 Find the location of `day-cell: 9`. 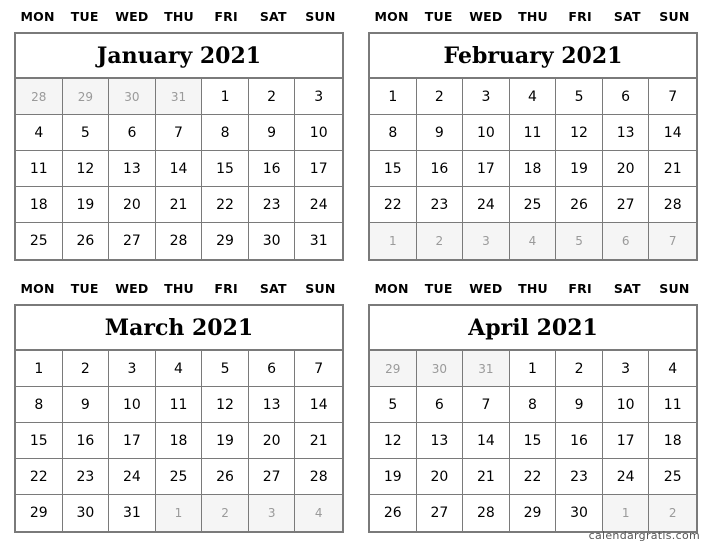

day-cell: 9 is located at coordinates (86, 405).